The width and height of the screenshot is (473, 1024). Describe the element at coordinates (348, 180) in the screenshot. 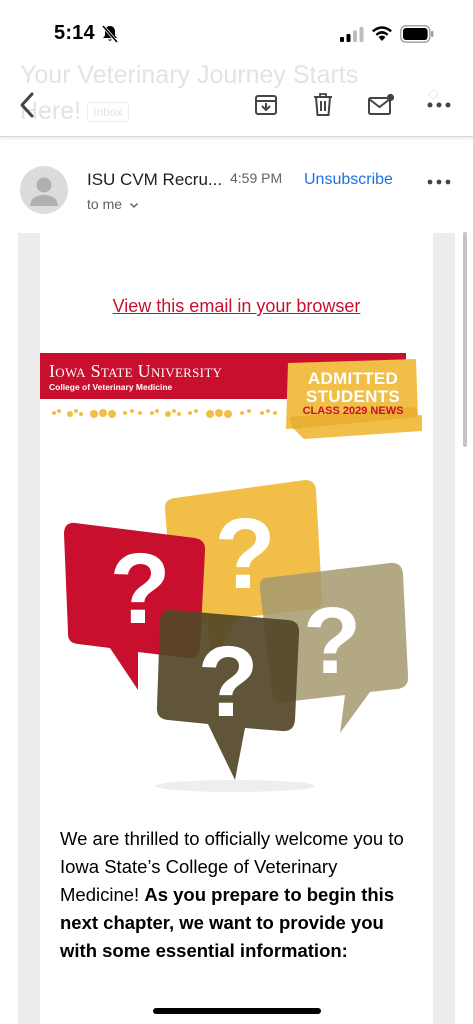

I see `unsubscribe-button: Unsubscribe` at that location.